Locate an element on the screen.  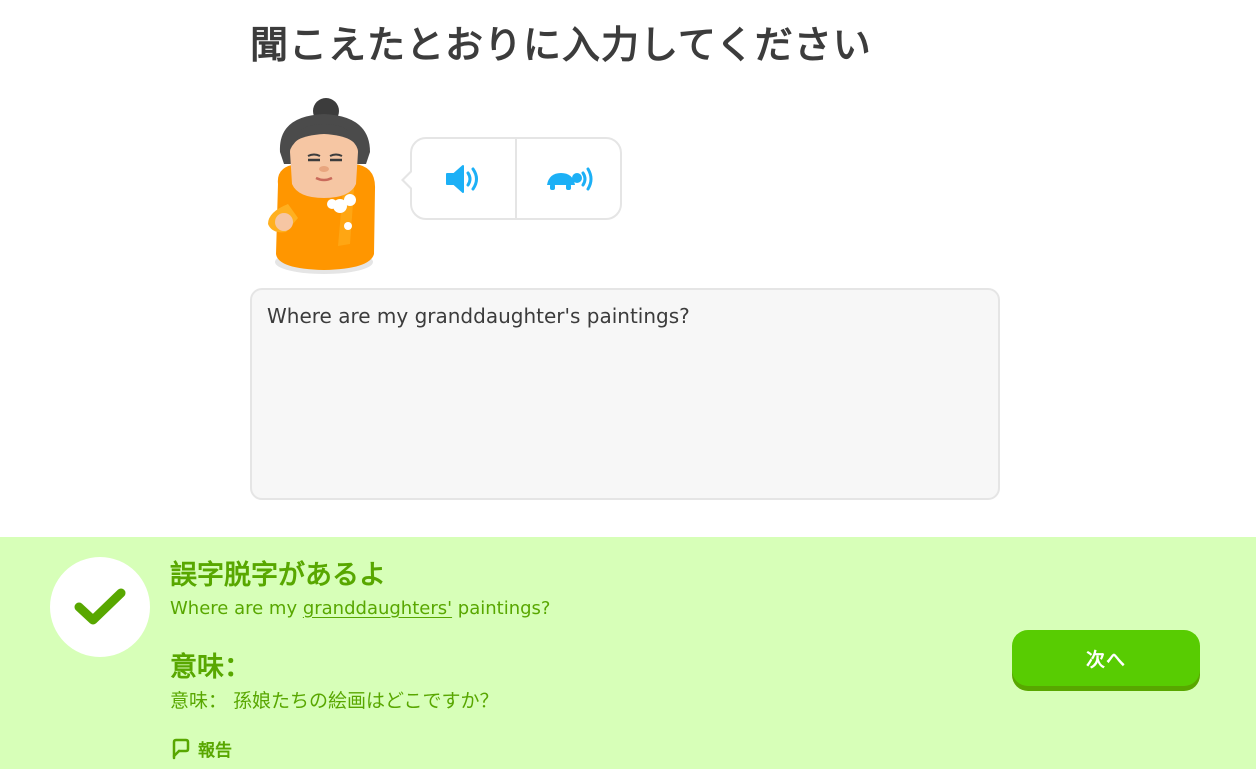
correct-answer-suffix: paintings? is located at coordinates (501, 608).